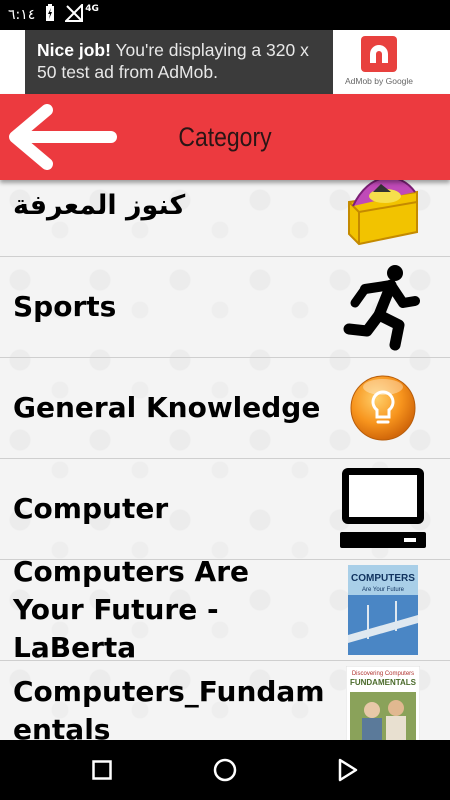 Image resolution: width=450 pixels, height=800 pixels. I want to click on list-item: Computer, so click(225, 509).